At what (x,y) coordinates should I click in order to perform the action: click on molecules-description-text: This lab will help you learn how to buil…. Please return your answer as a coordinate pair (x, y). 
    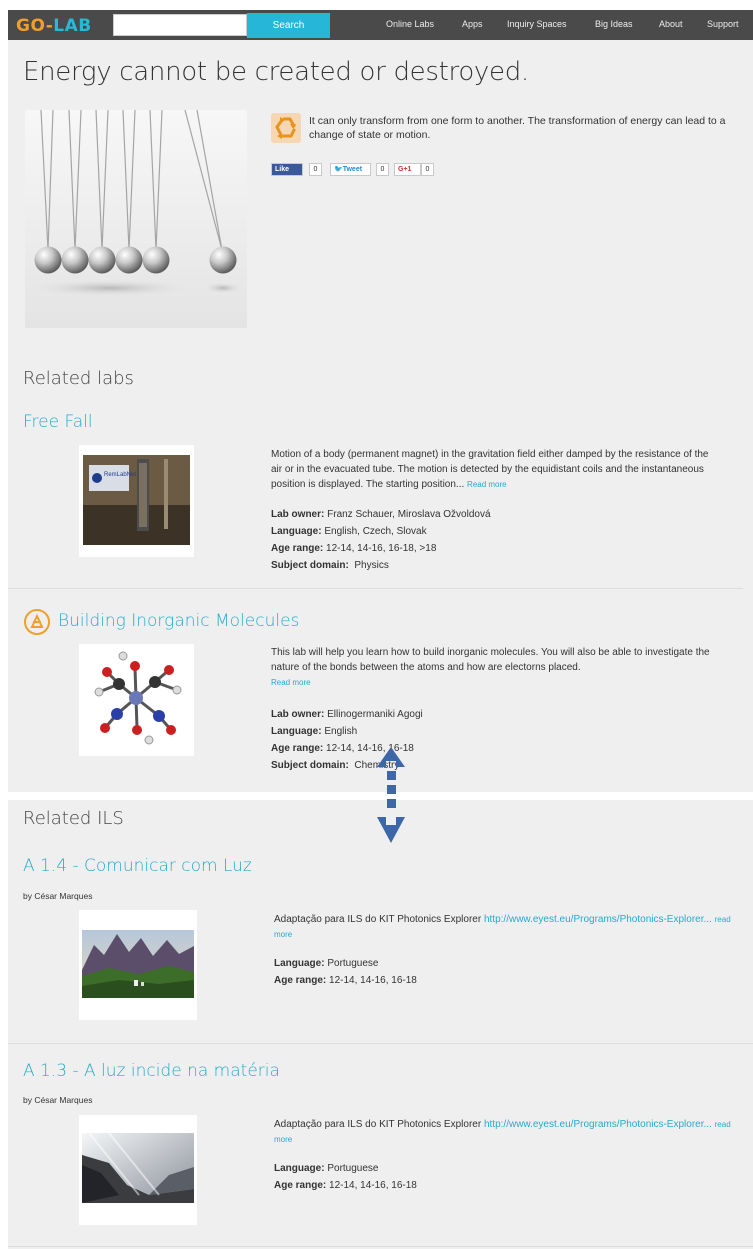
    Looking at the image, I should click on (490, 660).